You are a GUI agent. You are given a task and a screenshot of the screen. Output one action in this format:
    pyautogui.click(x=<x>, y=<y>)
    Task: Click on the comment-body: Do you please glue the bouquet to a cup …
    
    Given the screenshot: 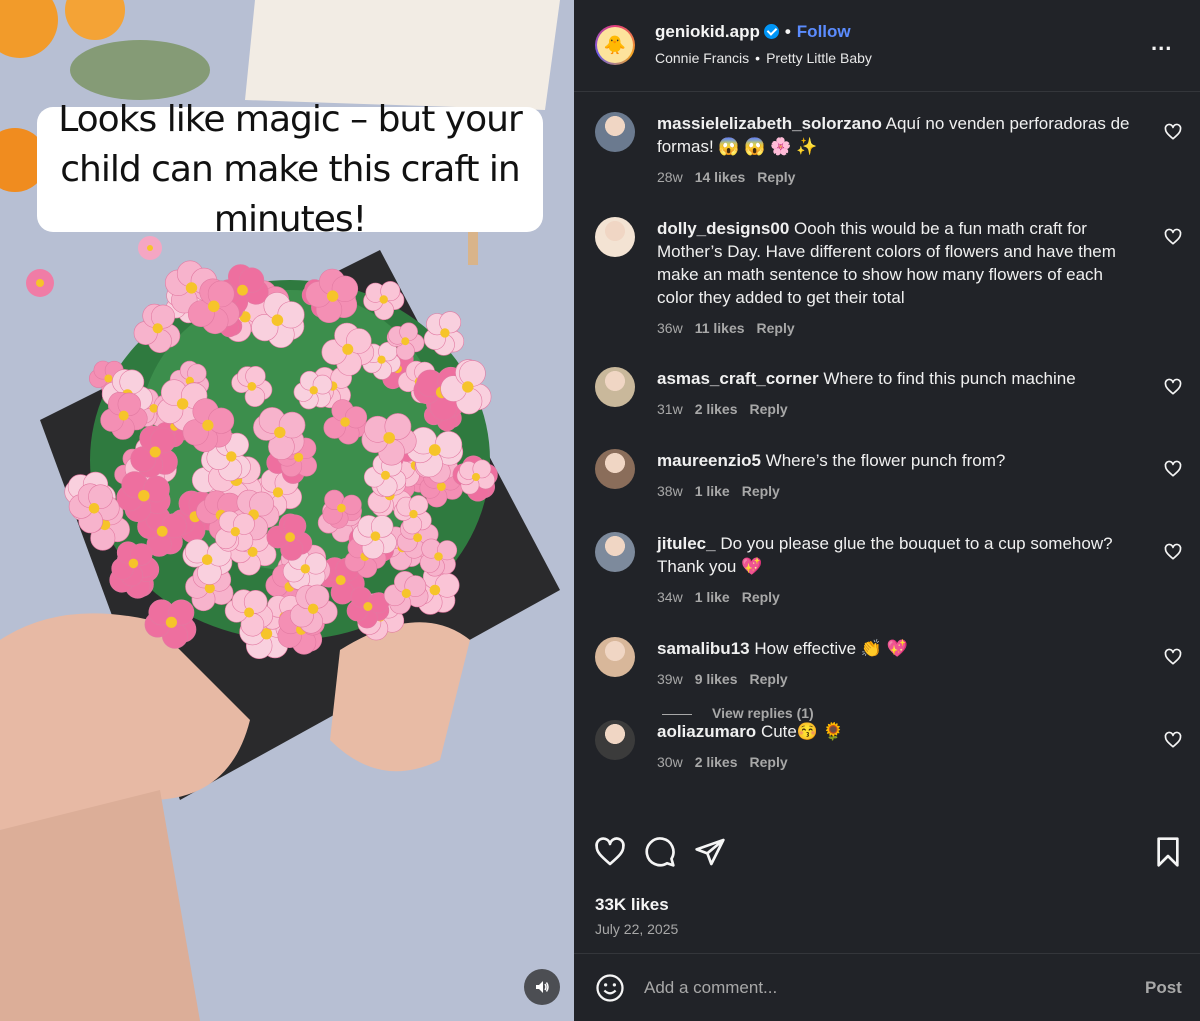 What is the action you would take?
    pyautogui.click(x=885, y=555)
    